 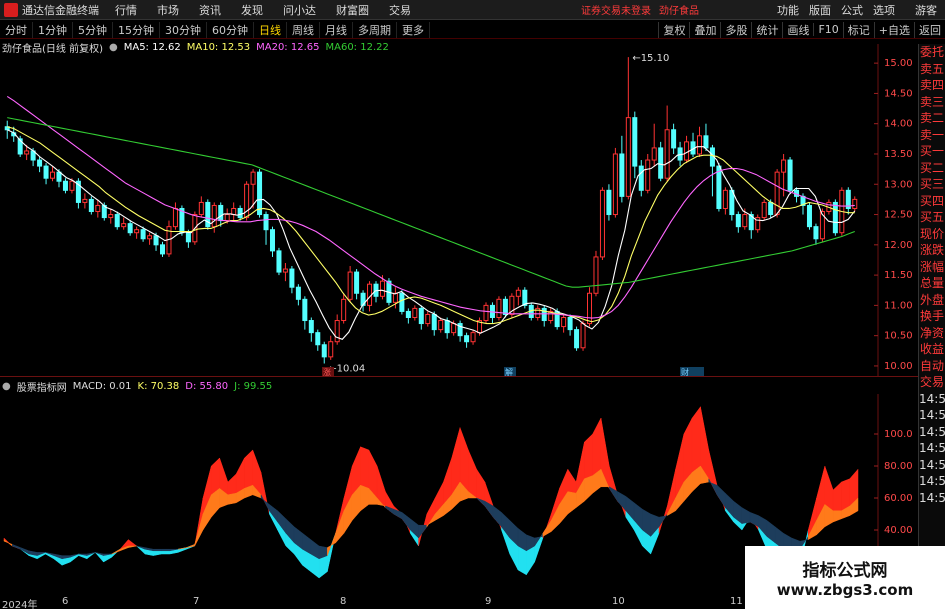 I want to click on tab-daily: 日线, so click(x=270, y=29).